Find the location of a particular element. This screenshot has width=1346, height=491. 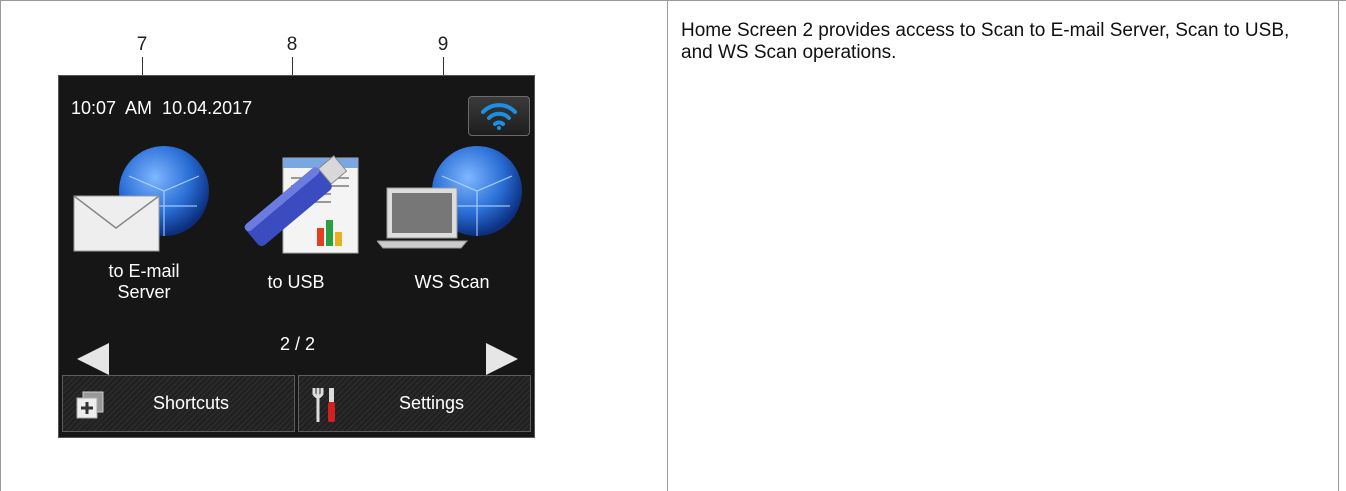

callout-9: 9 is located at coordinates (443, 44).